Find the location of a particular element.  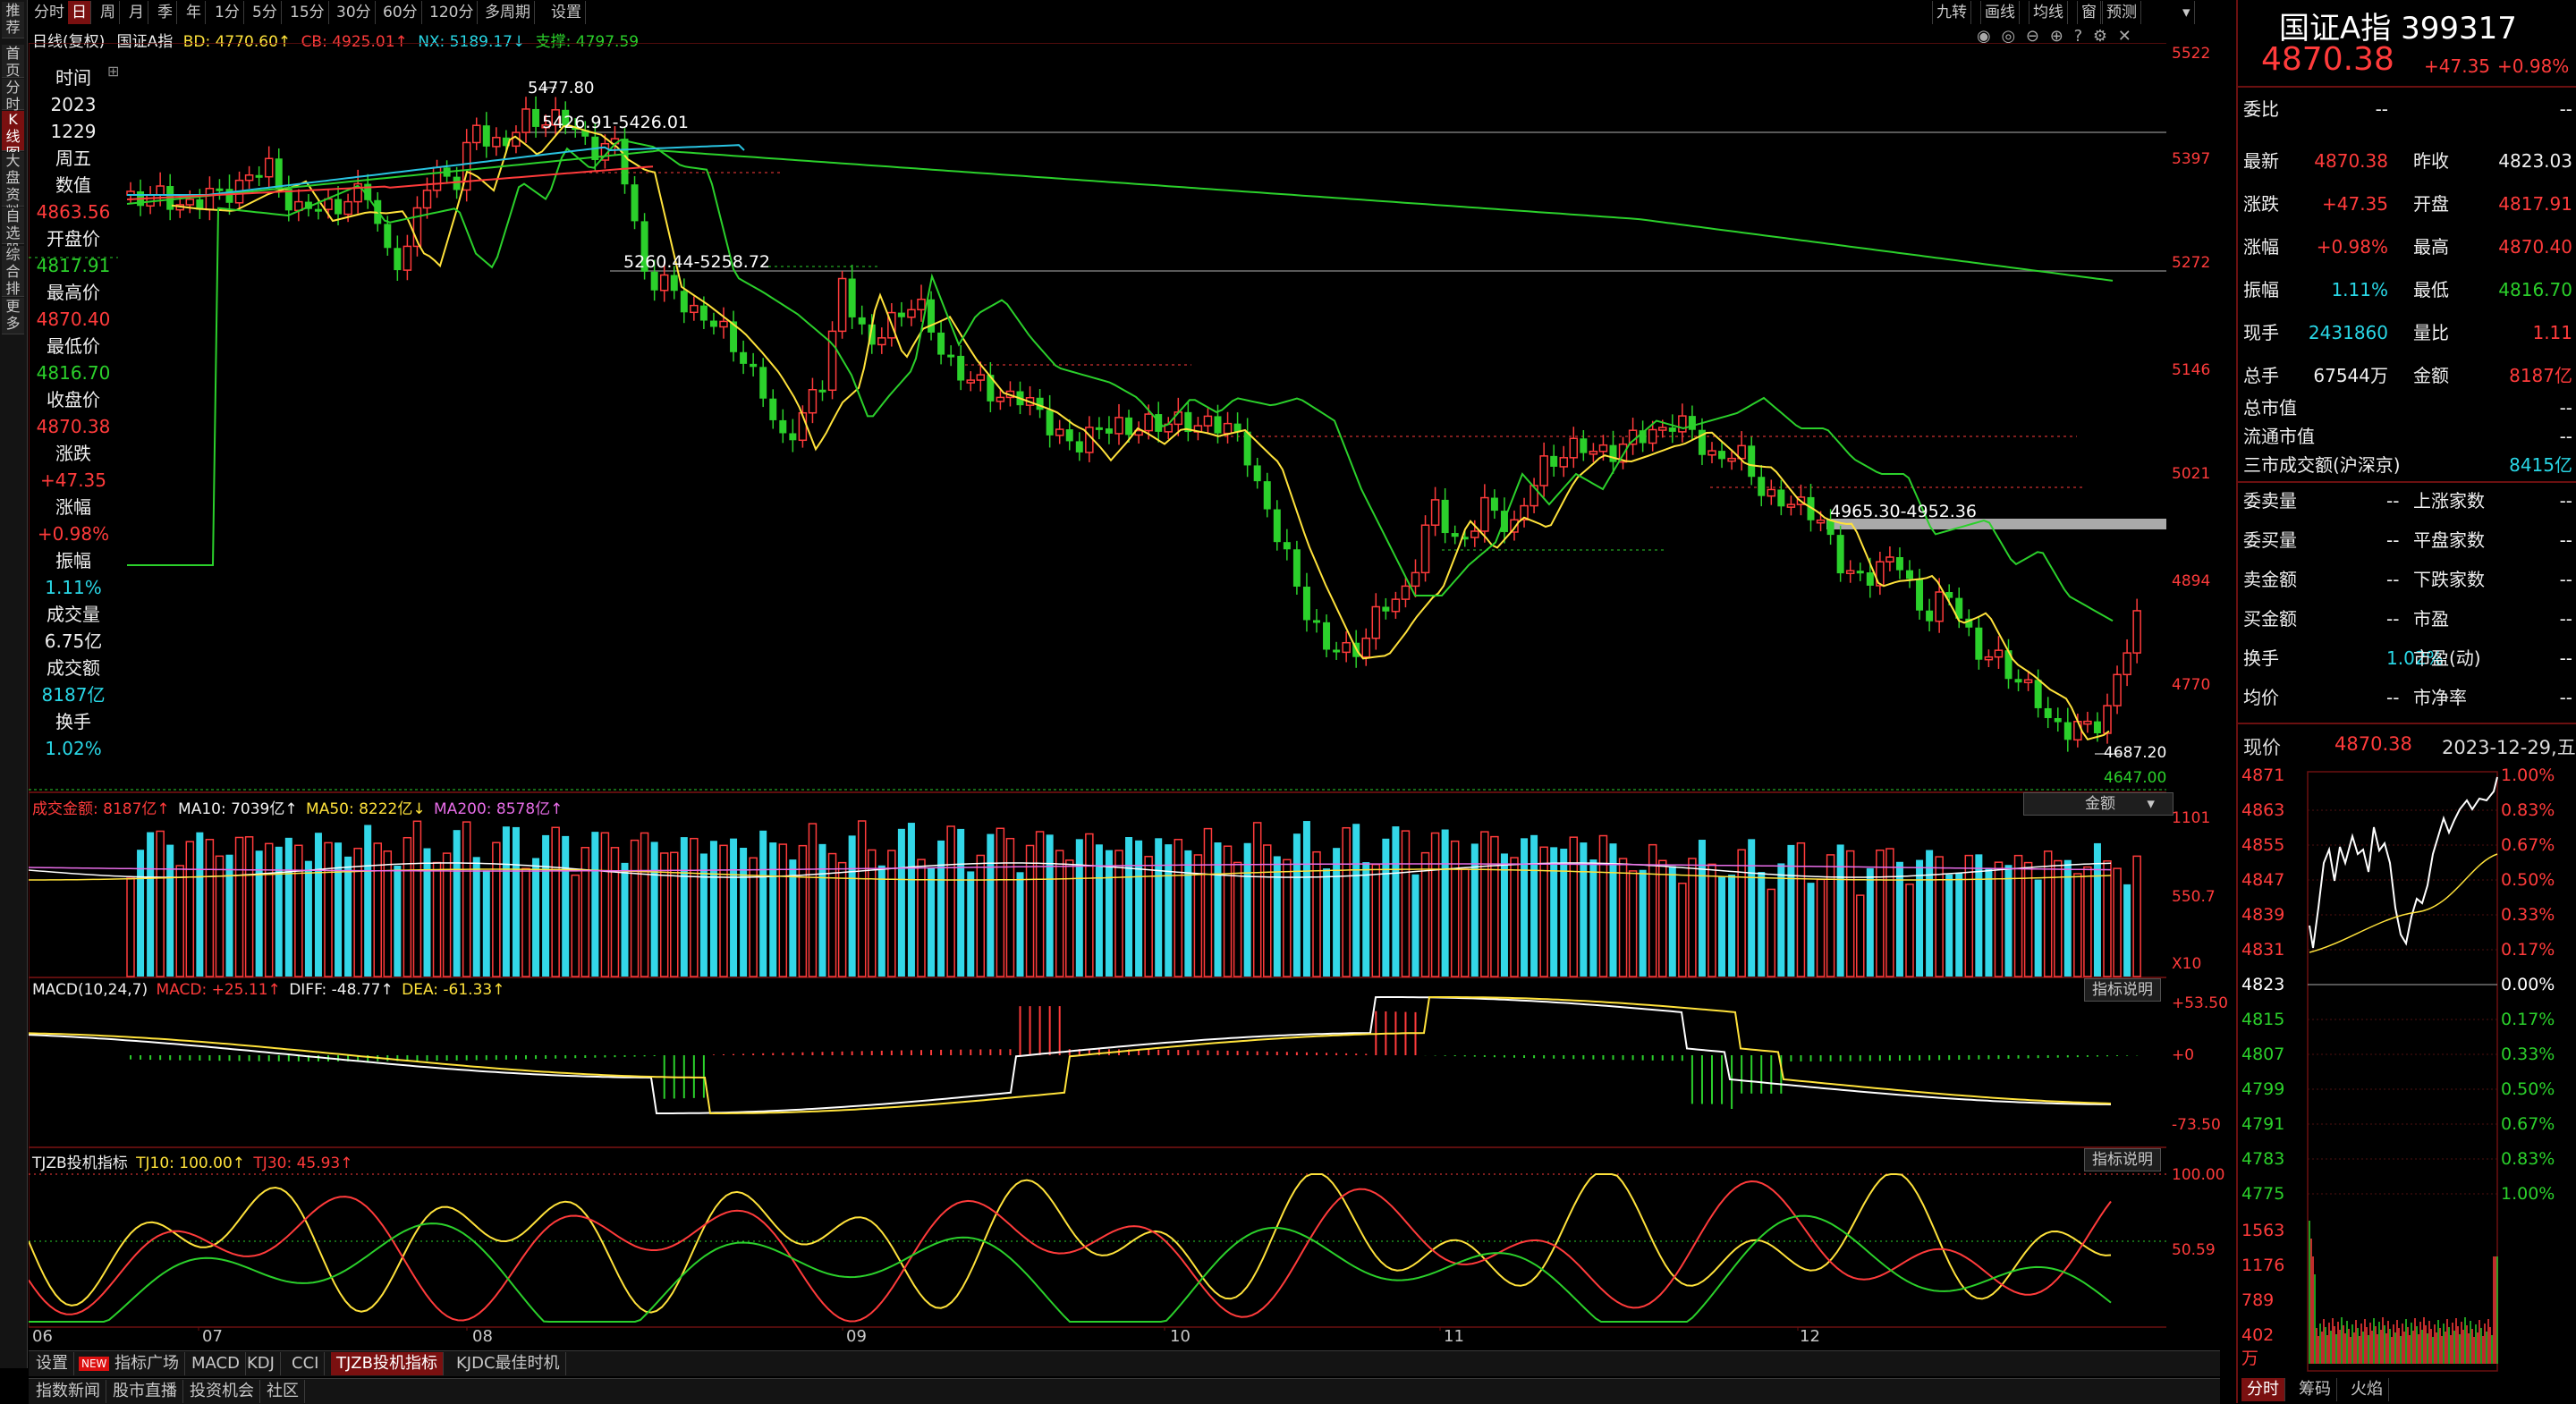

toolbar-right-button: 九转 is located at coordinates (1951, 13).